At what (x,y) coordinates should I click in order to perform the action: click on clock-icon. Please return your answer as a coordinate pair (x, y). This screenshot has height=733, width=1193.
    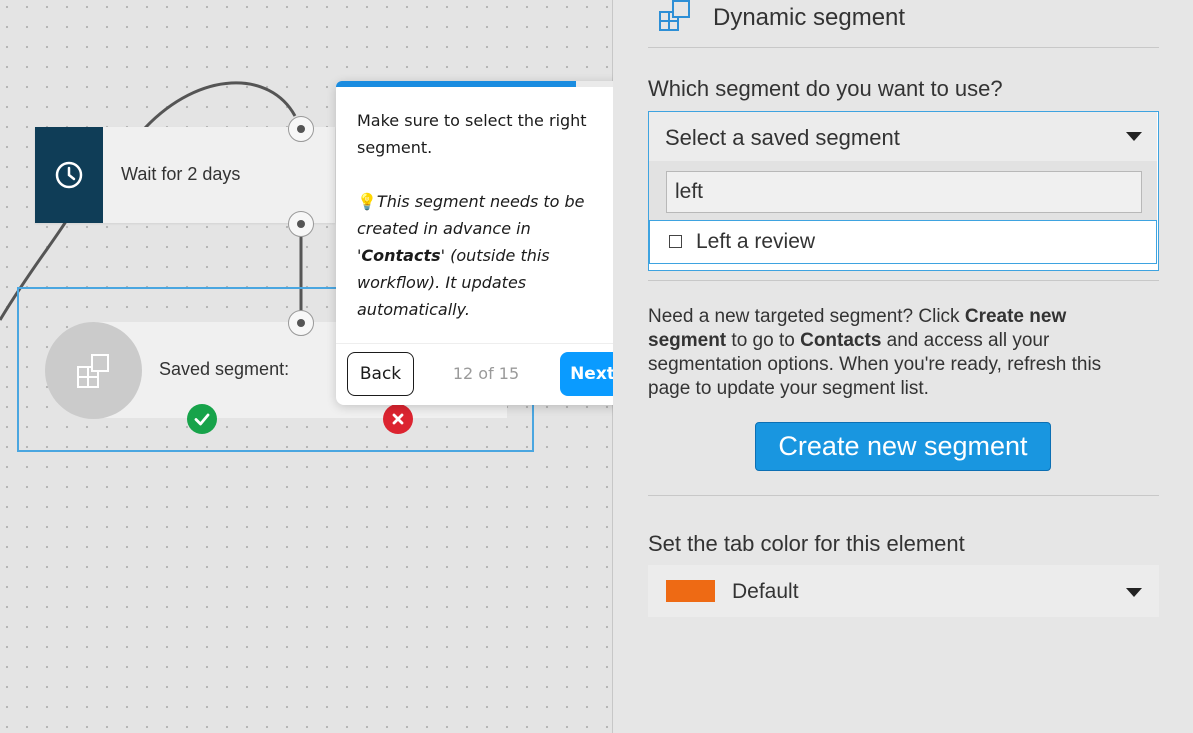
    Looking at the image, I should click on (69, 175).